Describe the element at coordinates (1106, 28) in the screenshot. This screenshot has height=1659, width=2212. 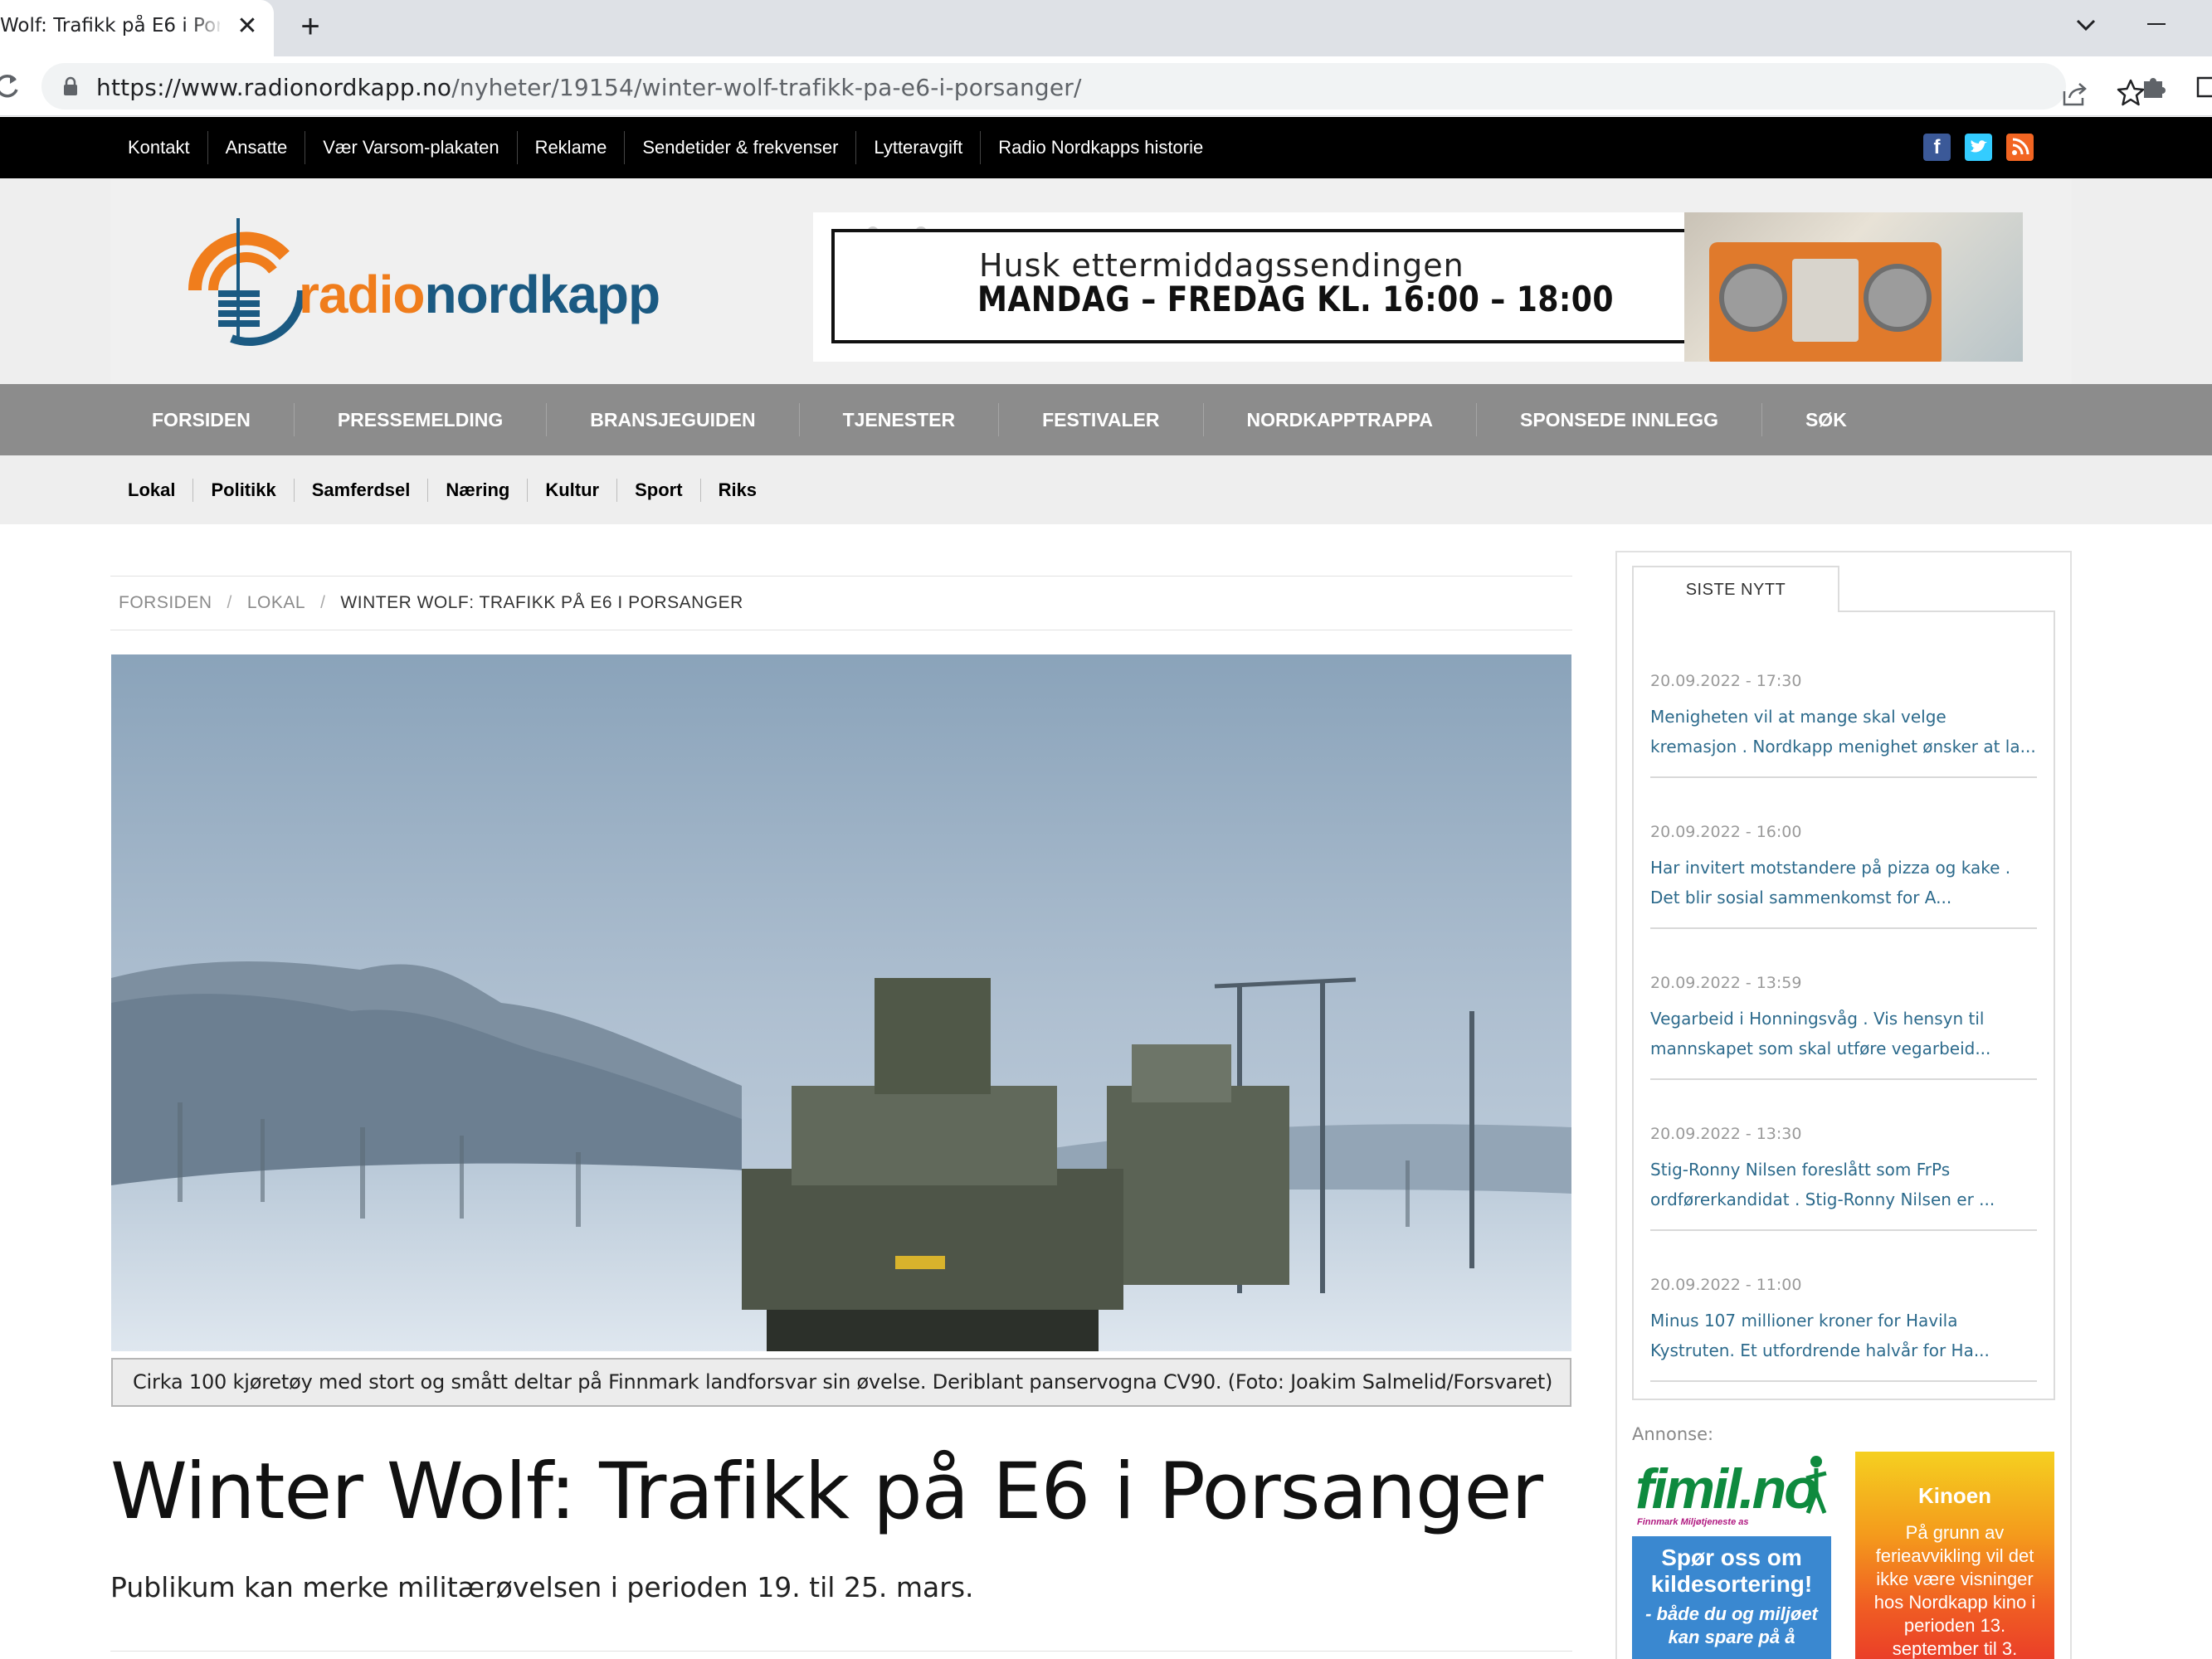
I see `browser-tab-bar: Wolf: Trafikk på E6 i Porsanger ✕ +` at that location.